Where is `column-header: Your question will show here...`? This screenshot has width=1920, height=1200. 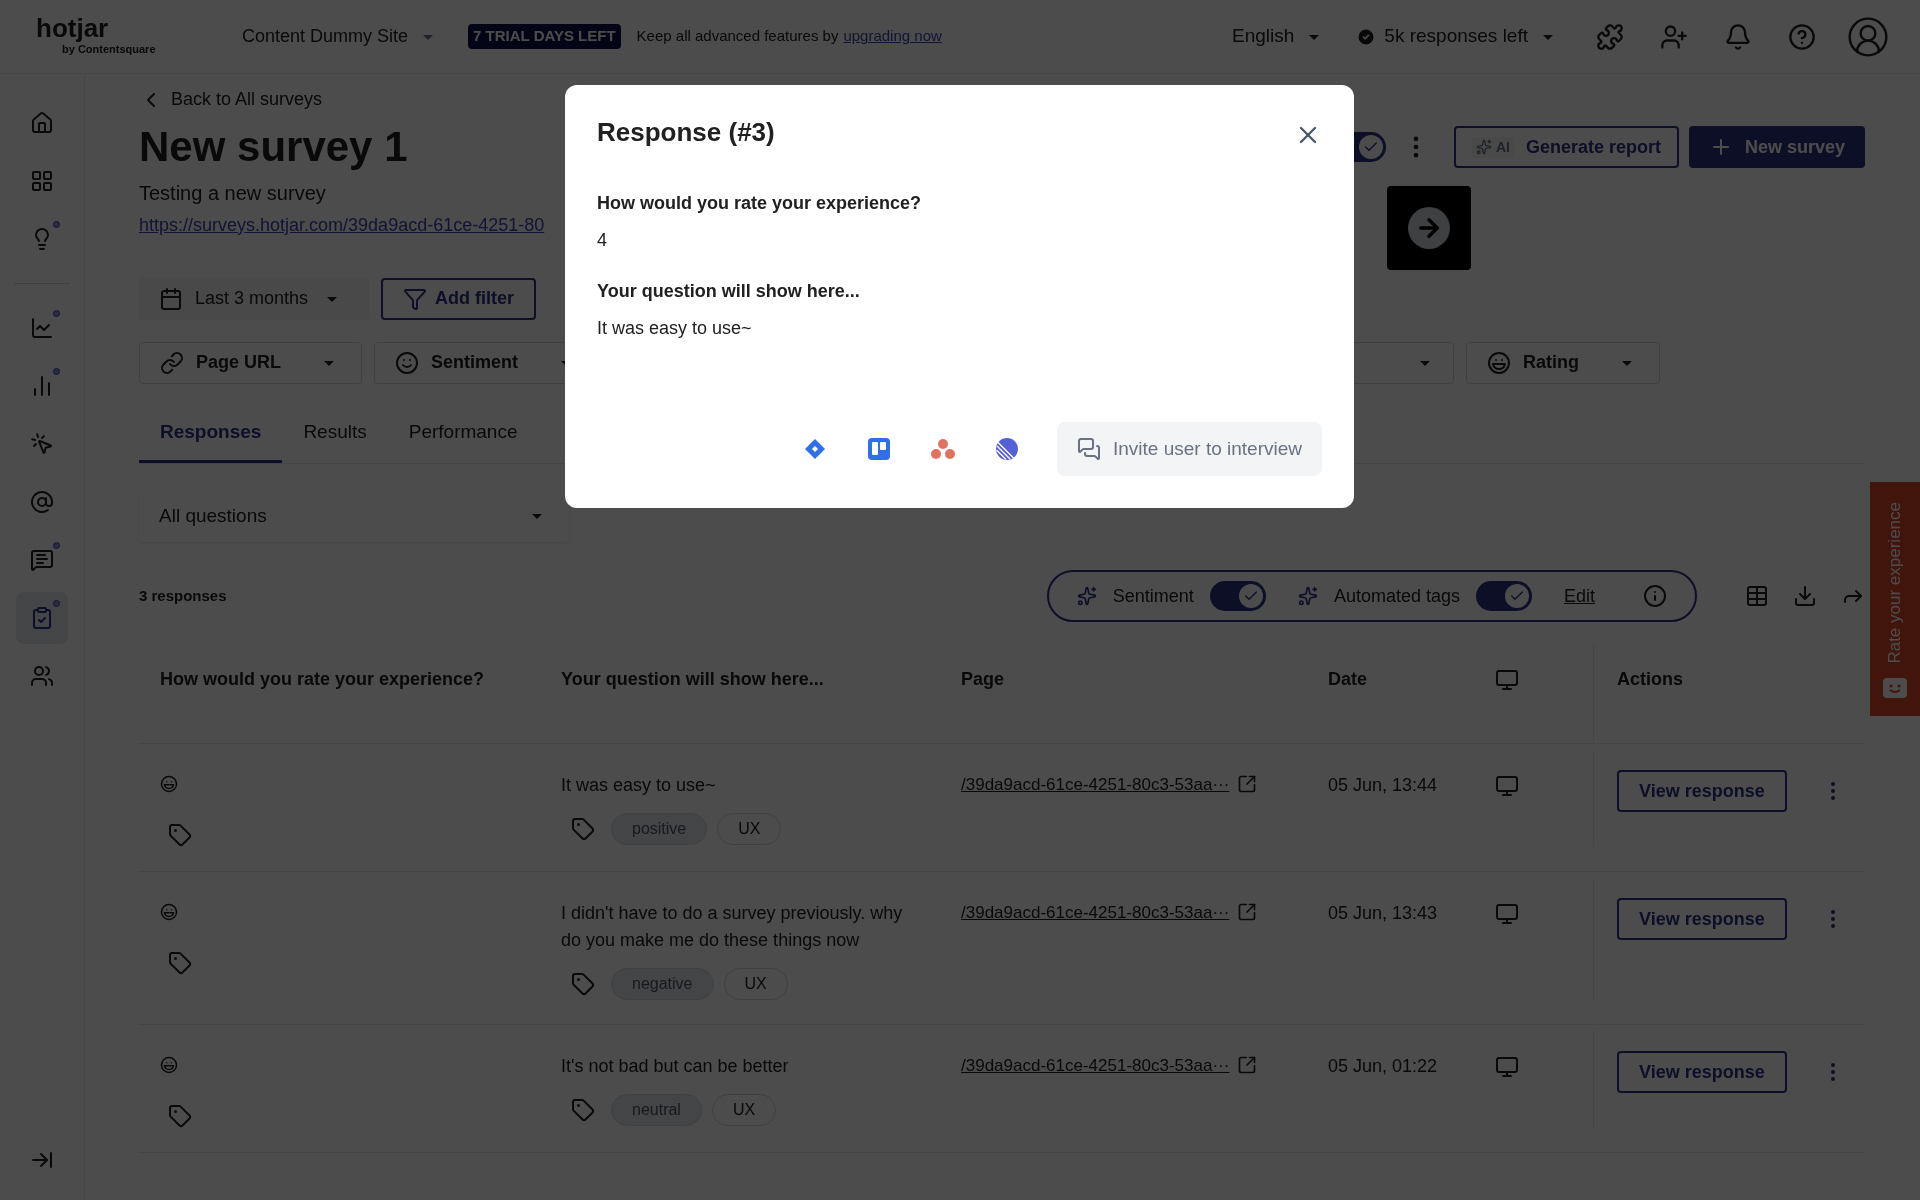
column-header: Your question will show here... is located at coordinates (692, 679).